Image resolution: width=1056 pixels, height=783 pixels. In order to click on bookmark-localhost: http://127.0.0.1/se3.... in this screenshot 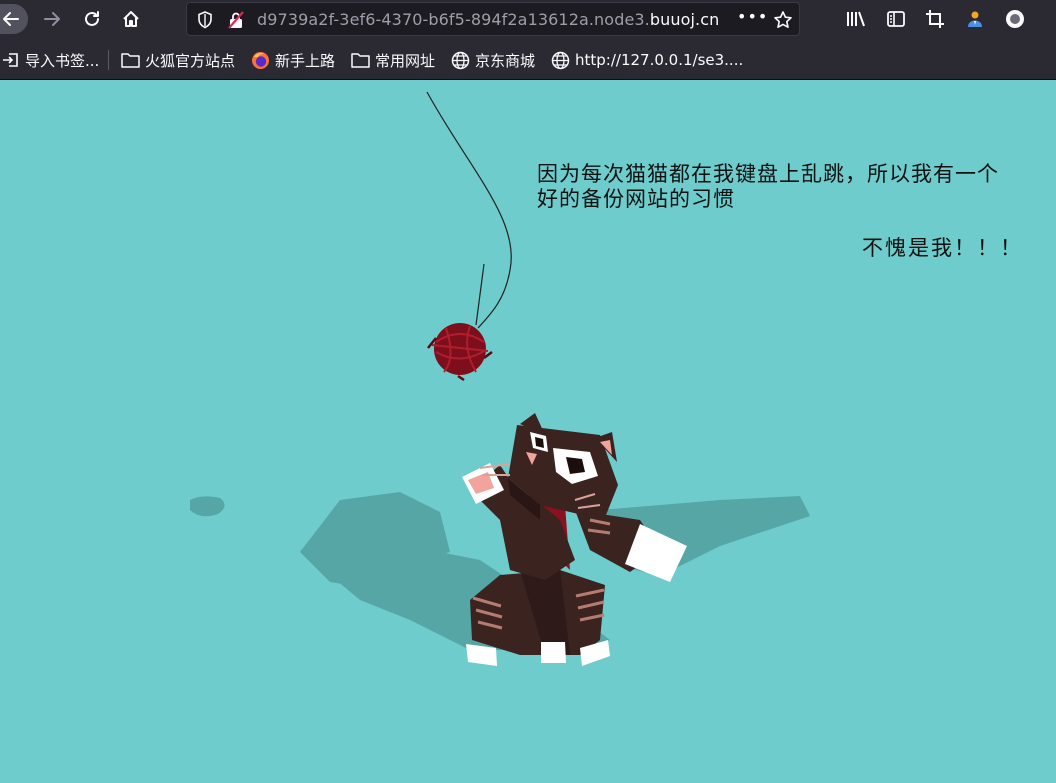, I will do `click(647, 60)`.